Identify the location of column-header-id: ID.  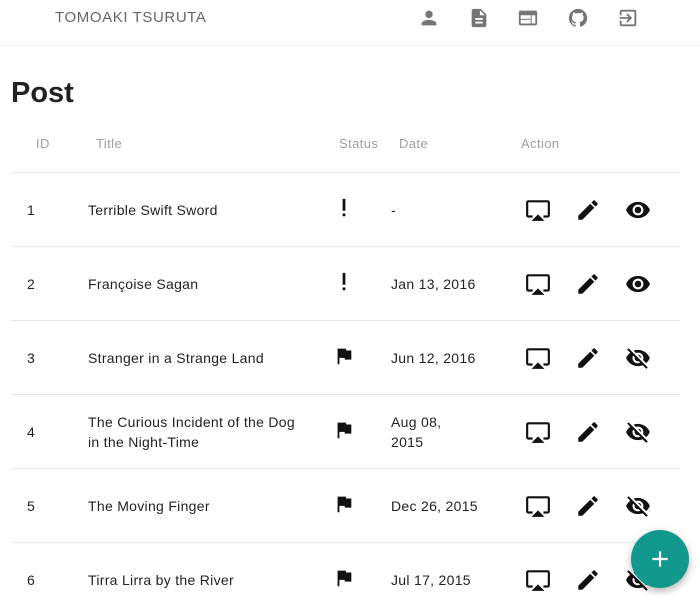
(43, 143).